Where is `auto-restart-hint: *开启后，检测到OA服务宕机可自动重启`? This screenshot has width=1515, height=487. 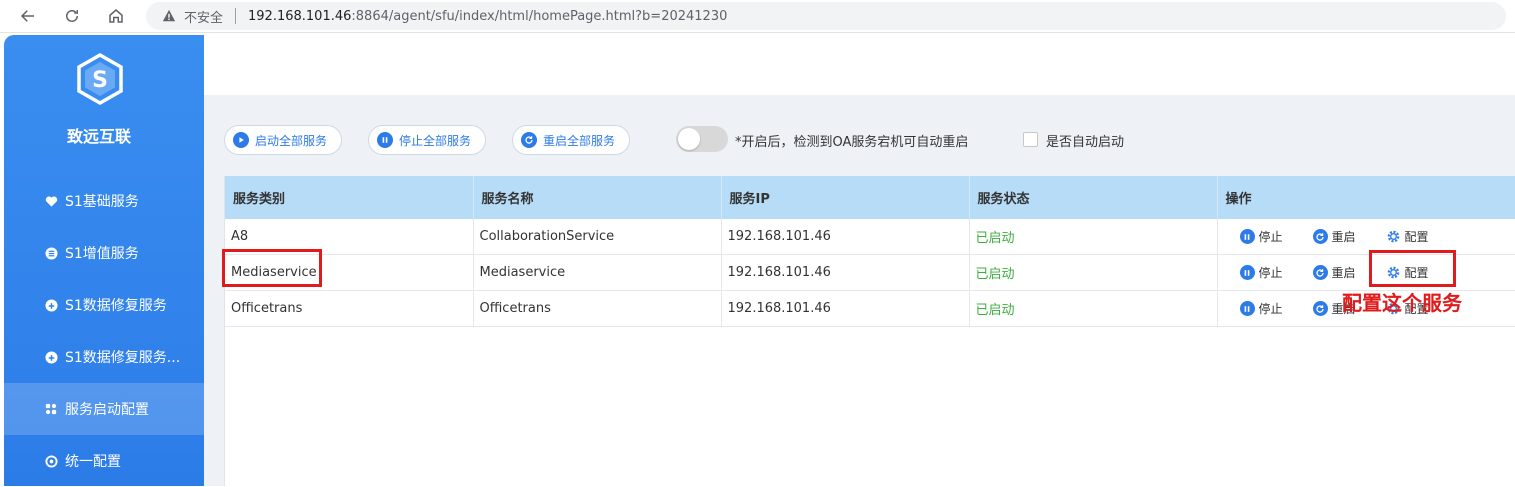 auto-restart-hint: *开启后，检测到OA服务宕机可自动重启 is located at coordinates (852, 142).